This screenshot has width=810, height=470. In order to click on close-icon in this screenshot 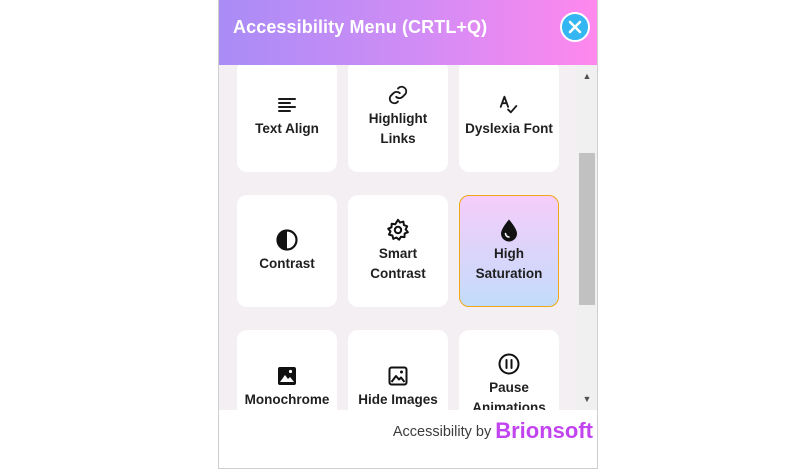, I will do `click(575, 27)`.